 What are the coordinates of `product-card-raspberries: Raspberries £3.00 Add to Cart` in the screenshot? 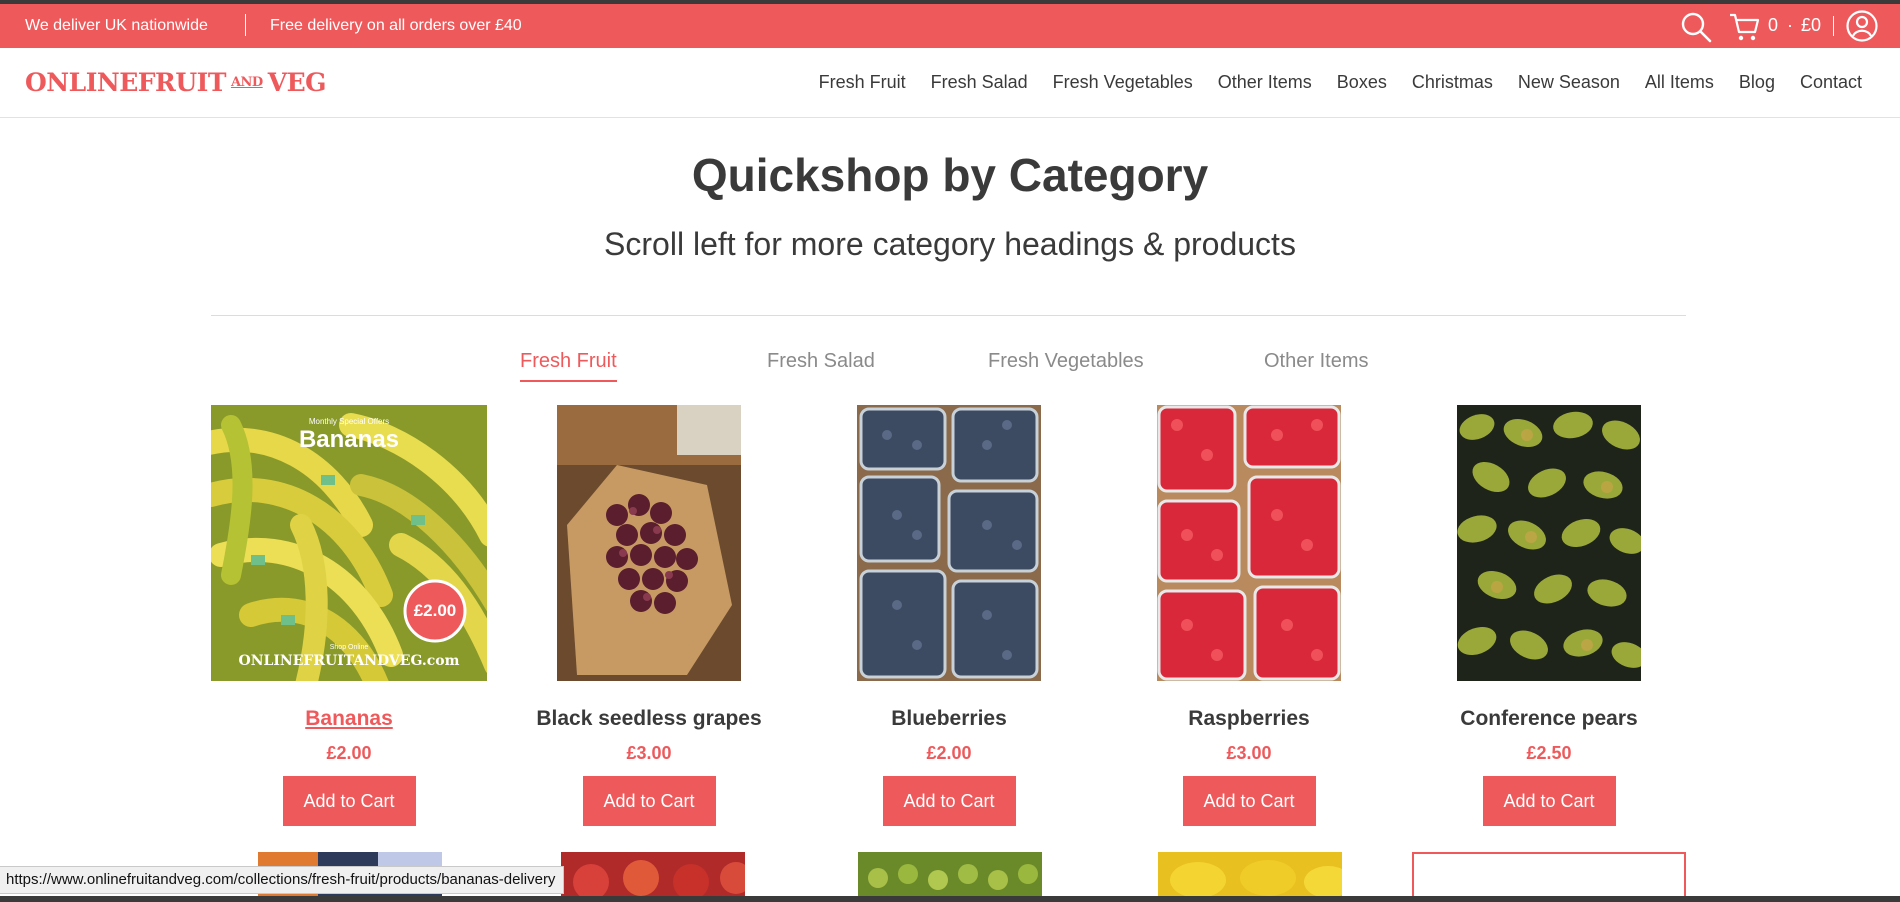 It's located at (1249, 615).